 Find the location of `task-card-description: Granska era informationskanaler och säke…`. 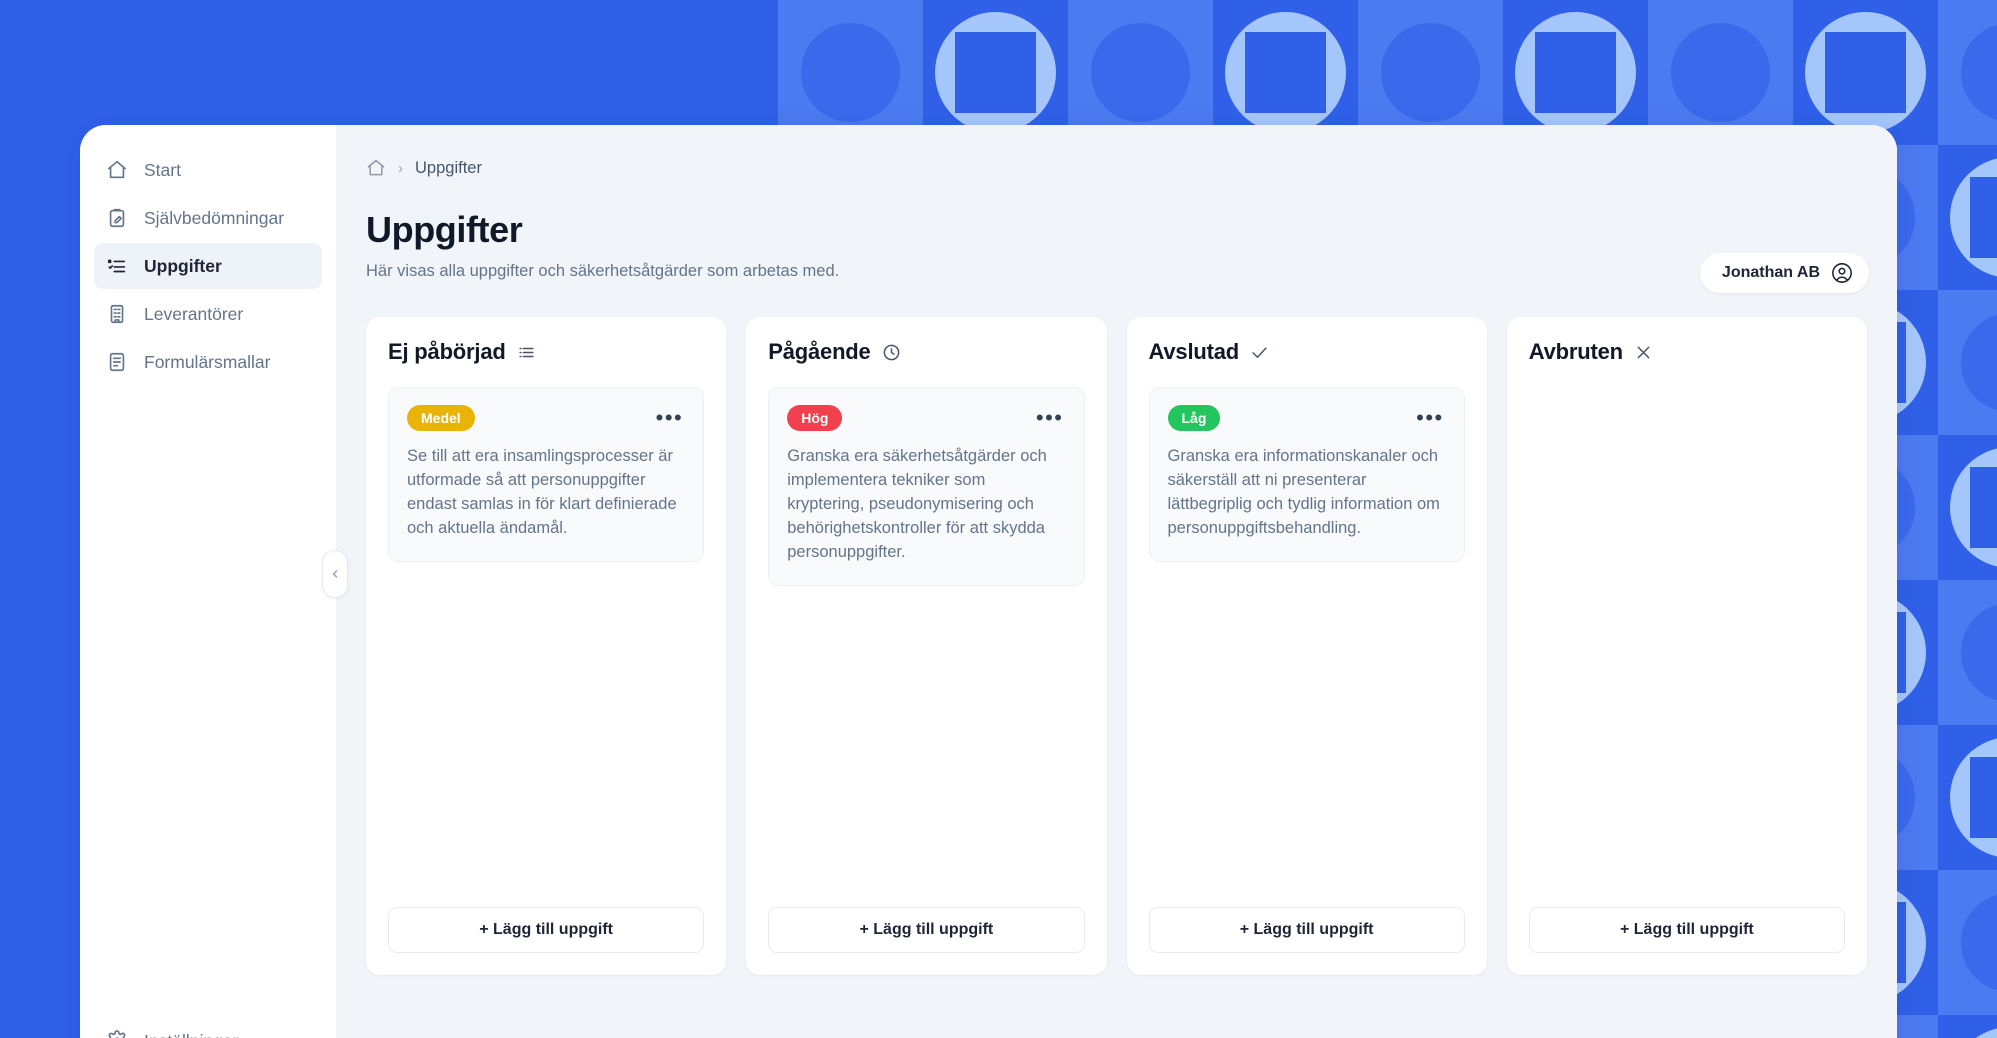

task-card-description: Granska era informationskanaler och säke… is located at coordinates (1303, 492).